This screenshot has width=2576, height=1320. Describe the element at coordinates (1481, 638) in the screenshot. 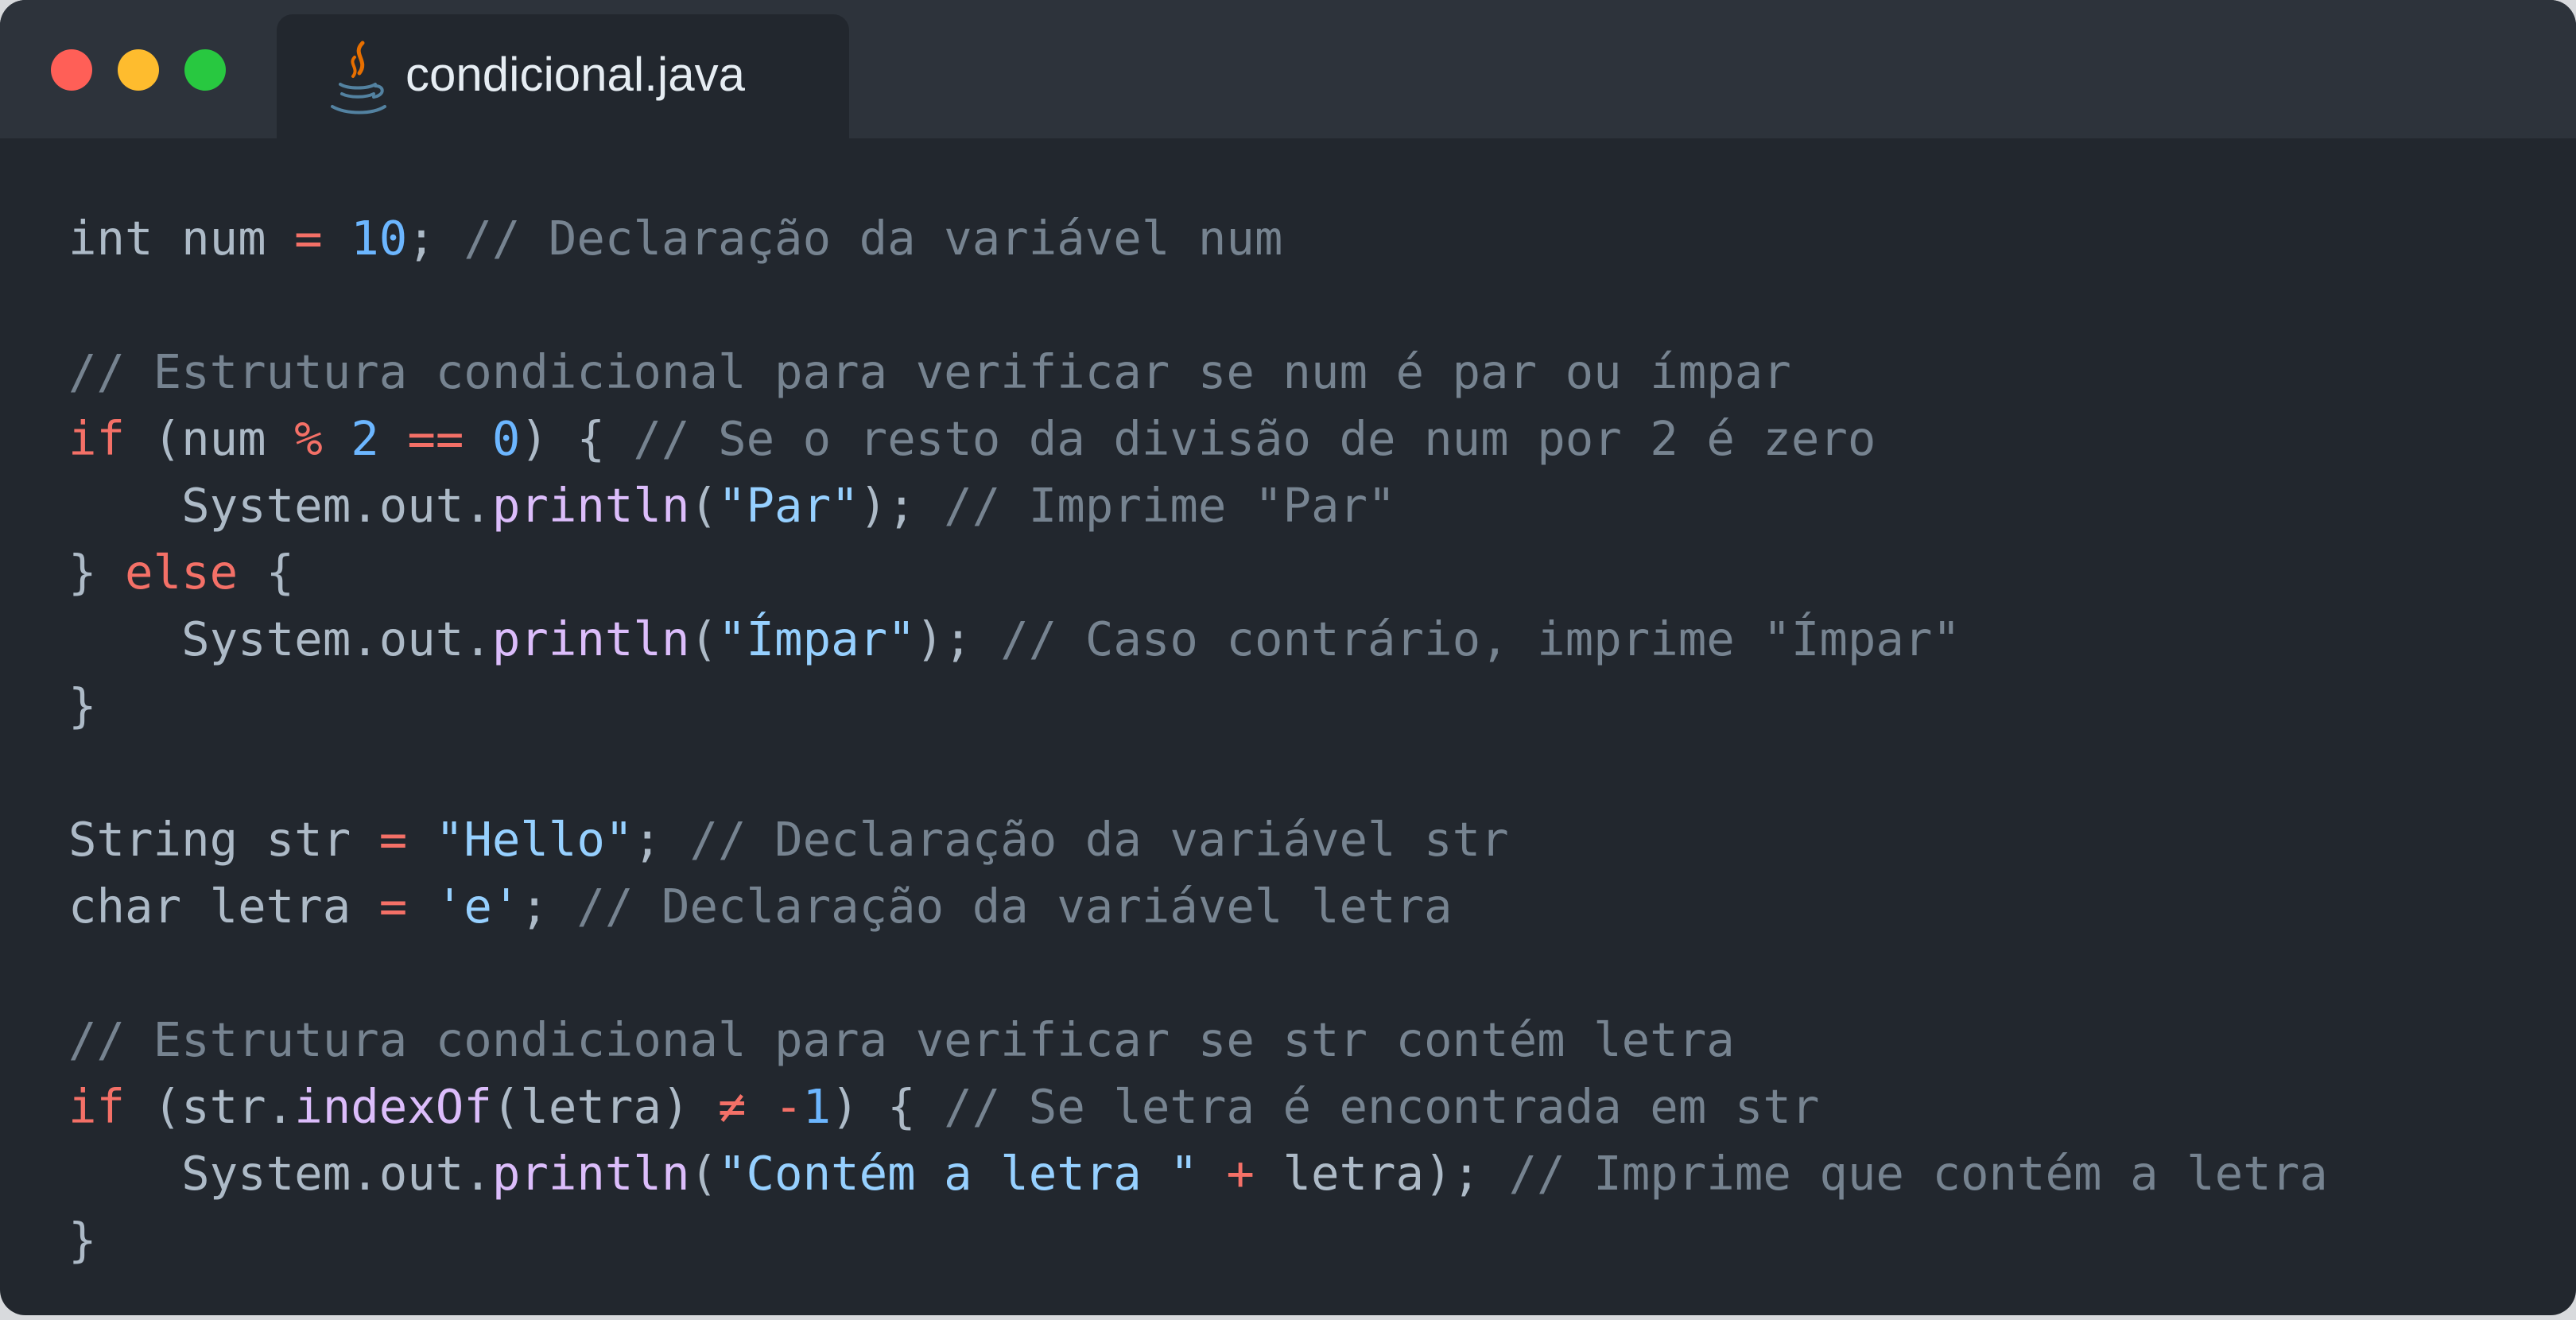

I see `code-token-comment: // Caso contrário, imprime "Ímpar"` at that location.